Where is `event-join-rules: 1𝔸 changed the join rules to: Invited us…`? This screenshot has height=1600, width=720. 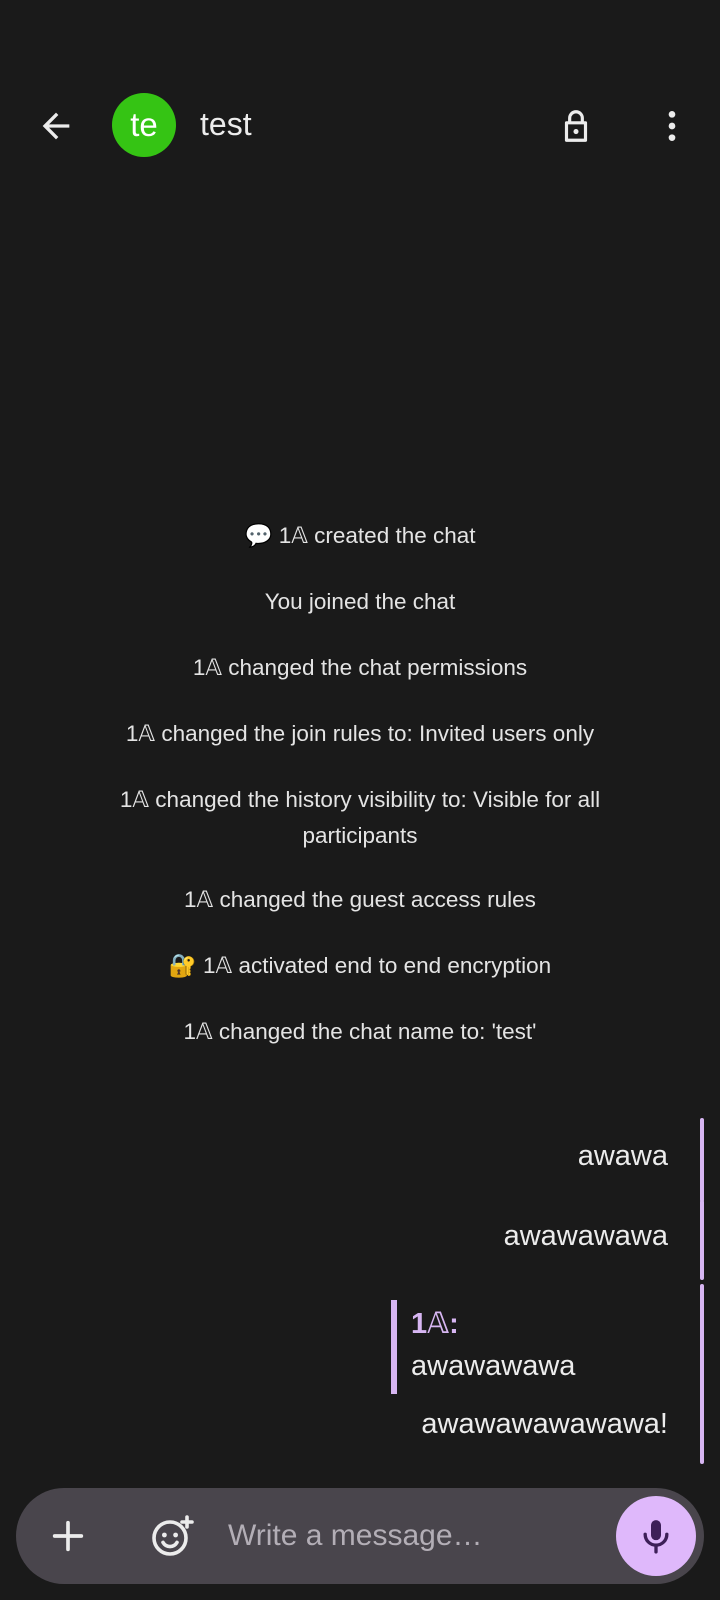
event-join-rules: 1𝔸 changed the join rules to: Invited us… is located at coordinates (360, 733).